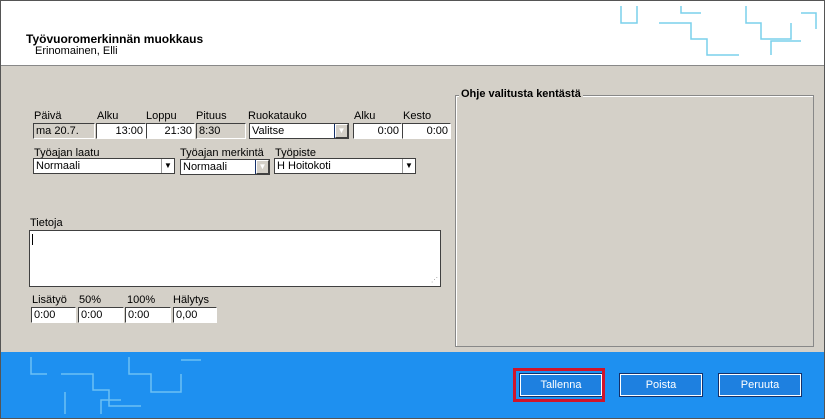  What do you see at coordinates (661, 385) in the screenshot?
I see `delete-button: Poista` at bounding box center [661, 385].